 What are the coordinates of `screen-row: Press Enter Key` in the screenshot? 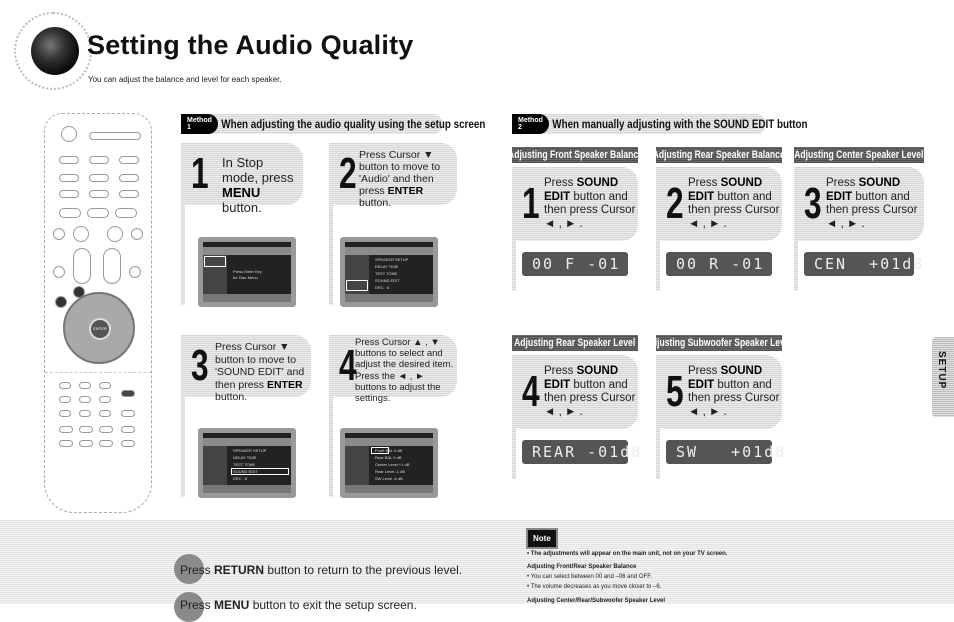 It's located at (247, 271).